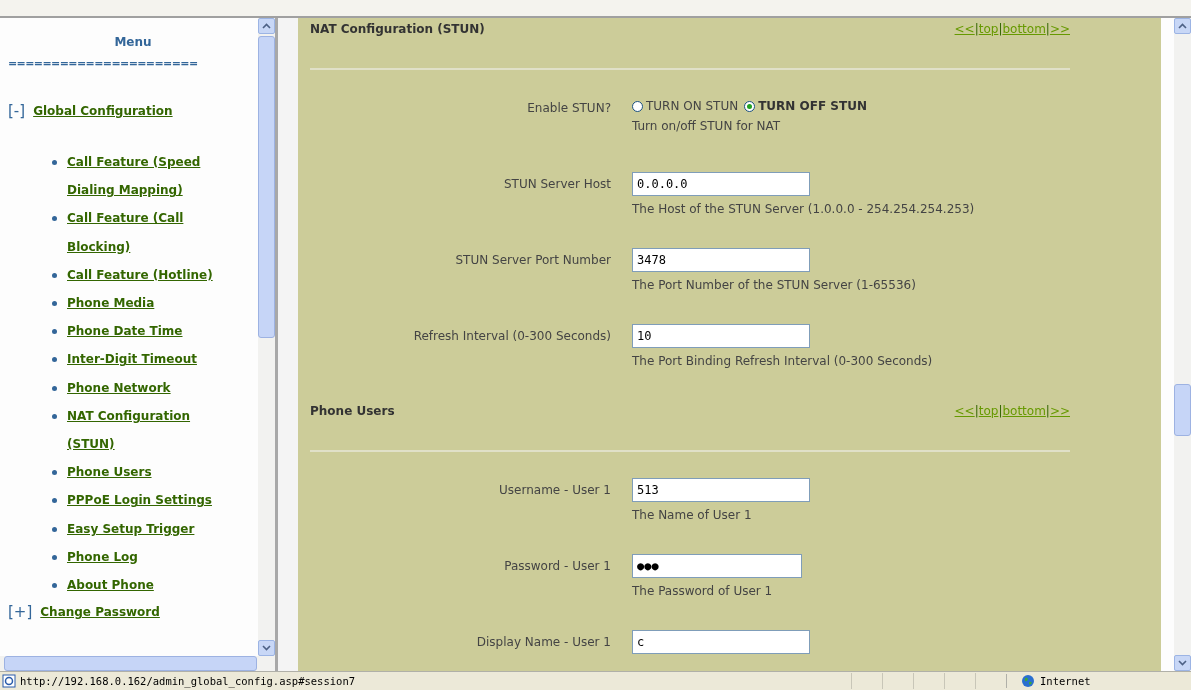 The image size is (1191, 690). What do you see at coordinates (721, 336) in the screenshot?
I see `text-field: 10` at bounding box center [721, 336].